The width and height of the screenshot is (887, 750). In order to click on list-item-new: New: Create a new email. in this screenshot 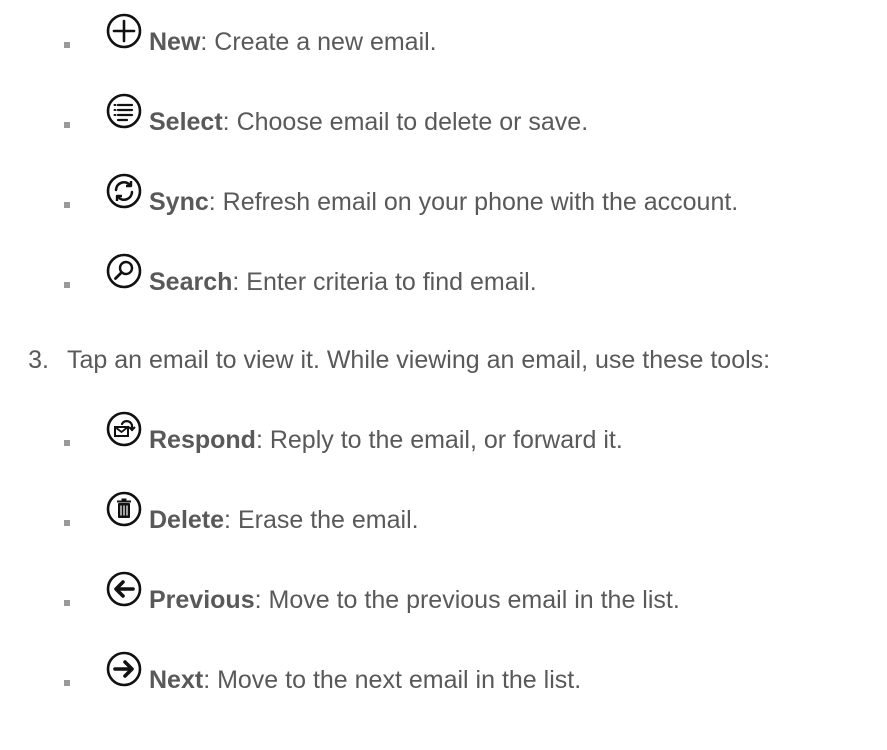, I will do `click(443, 37)`.